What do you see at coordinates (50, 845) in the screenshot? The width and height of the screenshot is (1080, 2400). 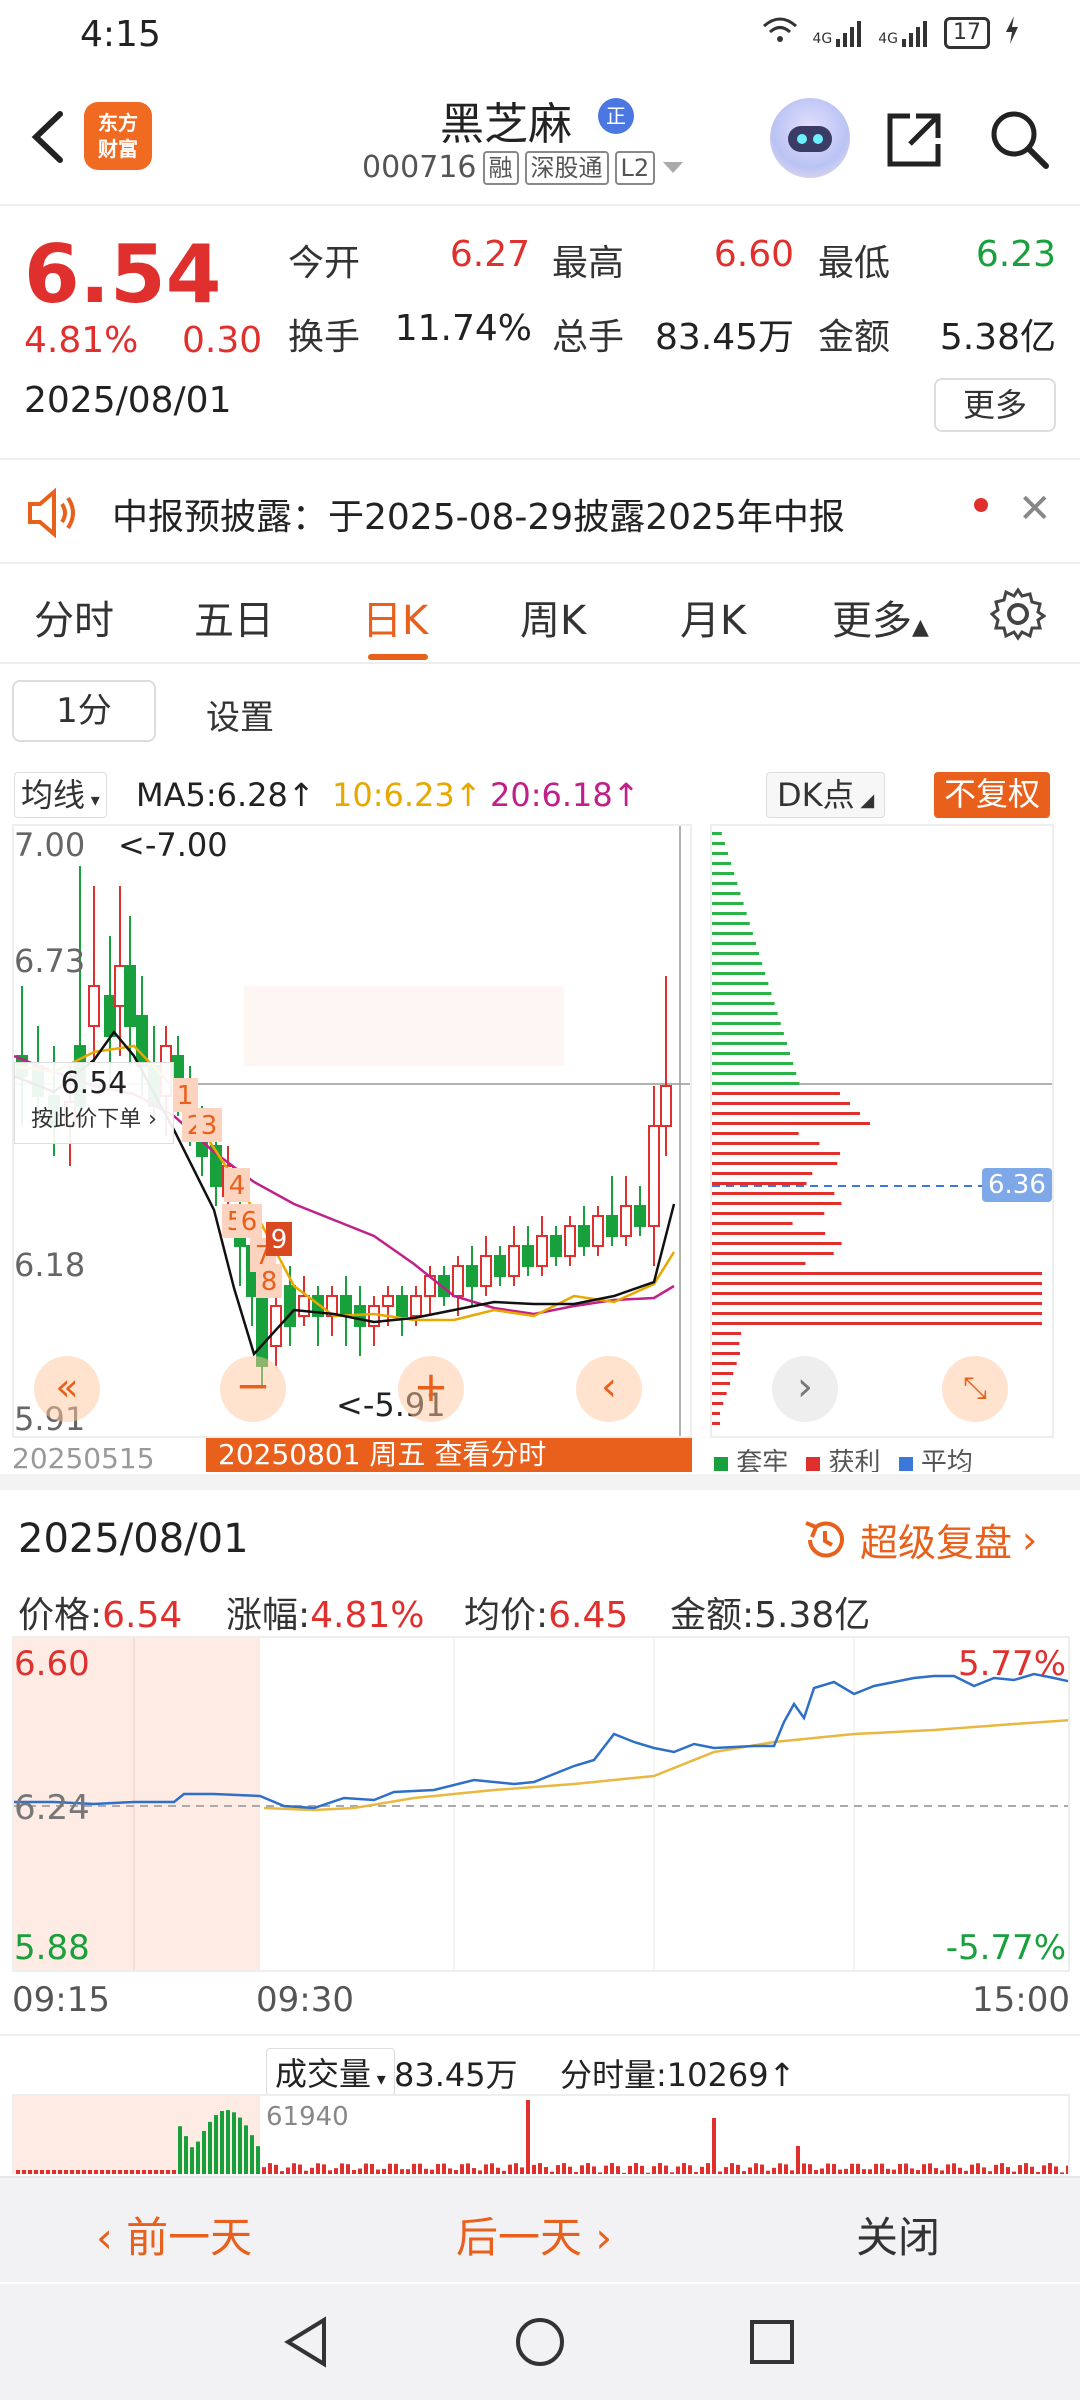 I see `y-label-top: 7.00` at bounding box center [50, 845].